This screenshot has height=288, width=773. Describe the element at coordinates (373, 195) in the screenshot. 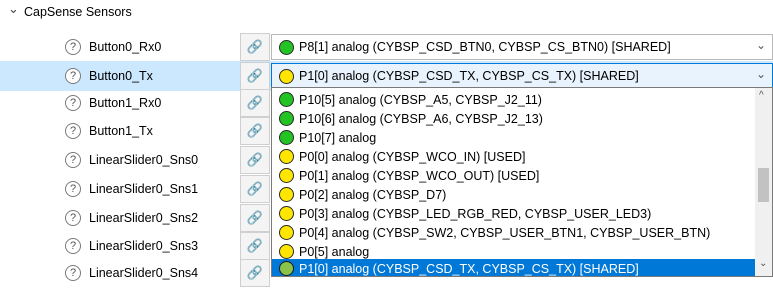

I see `option-label: P0[2] analog (CYBSP_D7)` at that location.